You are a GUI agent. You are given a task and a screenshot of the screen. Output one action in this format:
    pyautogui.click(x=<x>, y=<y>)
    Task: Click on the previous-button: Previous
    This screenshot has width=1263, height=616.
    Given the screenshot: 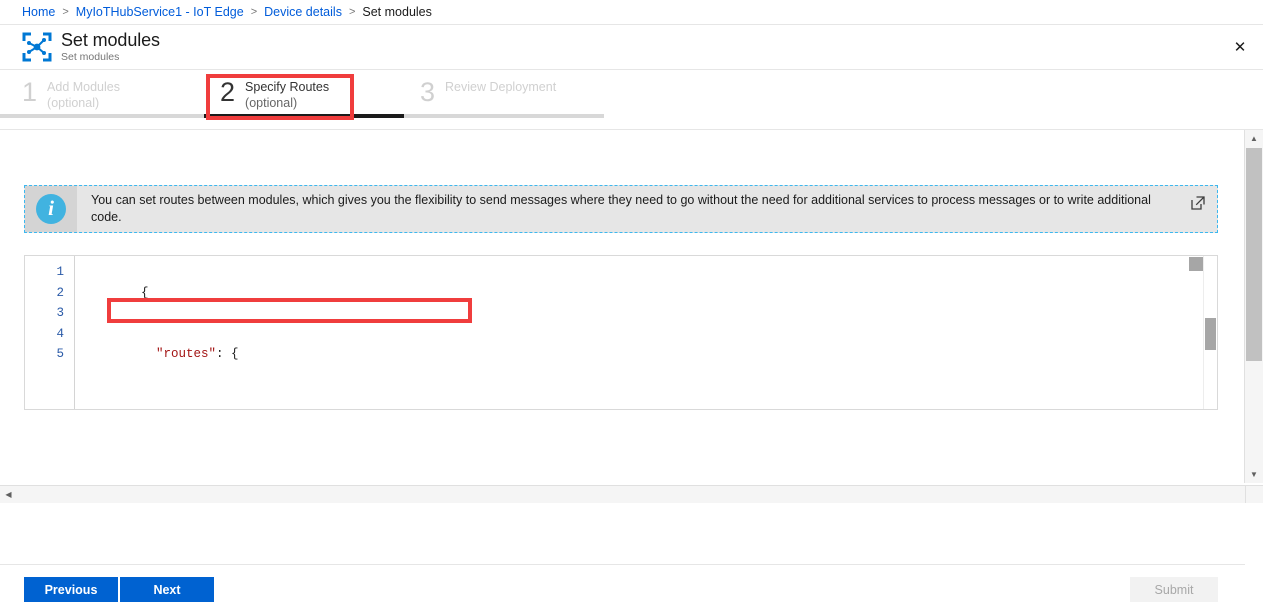 What is the action you would take?
    pyautogui.click(x=71, y=589)
    